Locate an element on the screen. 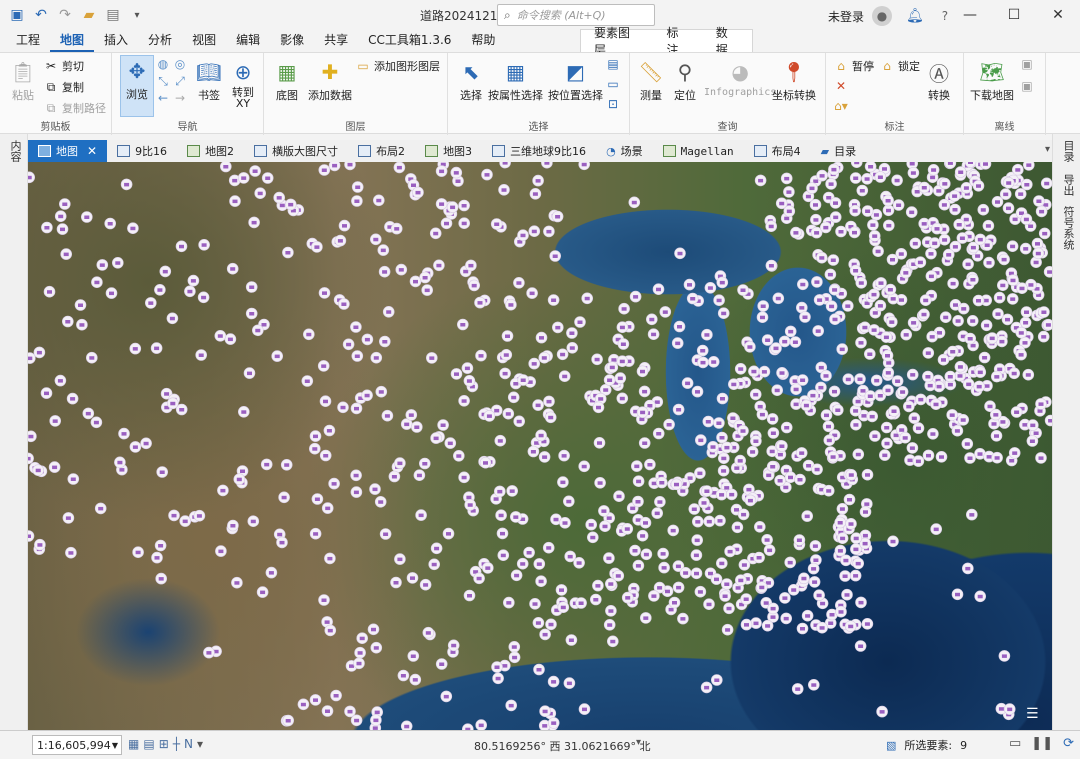 The width and height of the screenshot is (1080, 759). basemap-button: ▦ 底图 is located at coordinates (287, 80).